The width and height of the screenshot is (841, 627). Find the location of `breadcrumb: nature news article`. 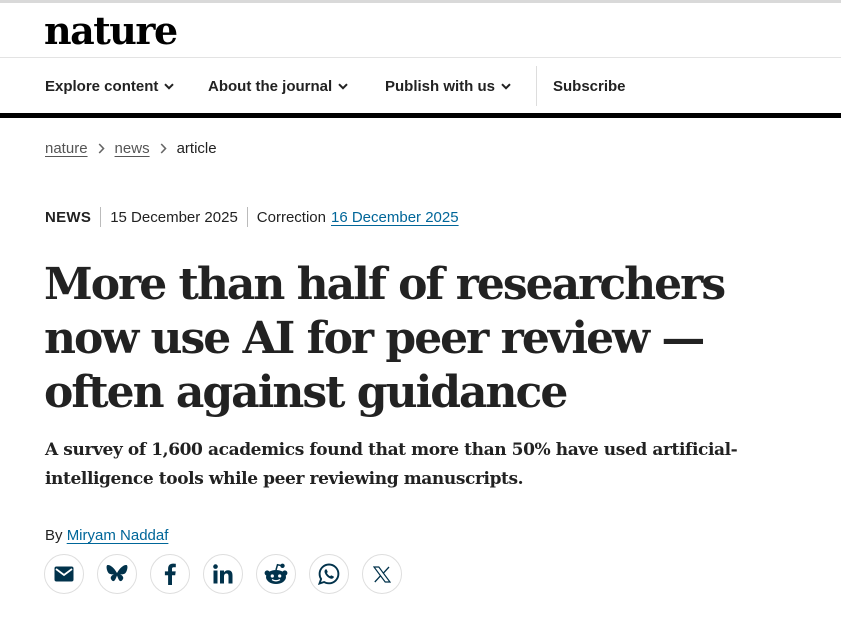

breadcrumb: nature news article is located at coordinates (131, 148).